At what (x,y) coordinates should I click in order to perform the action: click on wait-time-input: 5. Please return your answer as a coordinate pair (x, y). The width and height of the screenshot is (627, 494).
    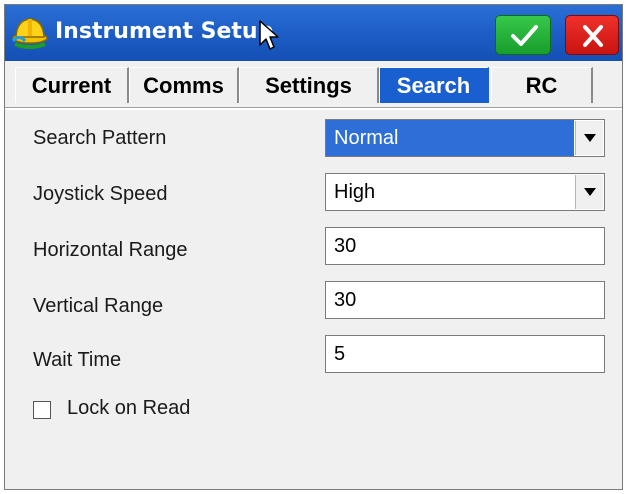
    Looking at the image, I should click on (465, 354).